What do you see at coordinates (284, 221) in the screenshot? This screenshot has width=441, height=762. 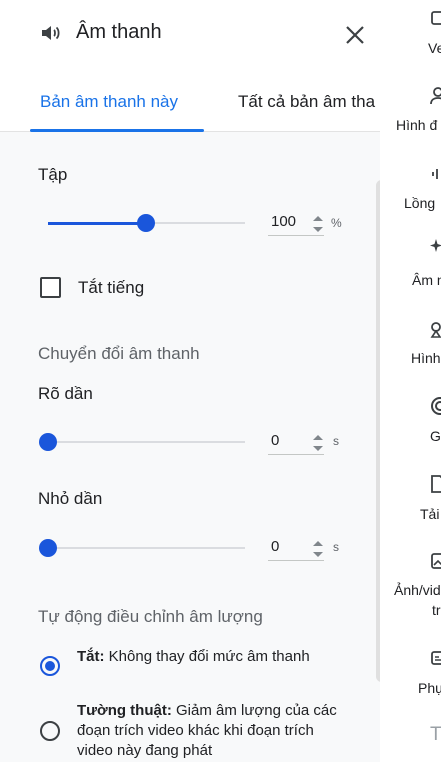 I see `volume-value: 100` at bounding box center [284, 221].